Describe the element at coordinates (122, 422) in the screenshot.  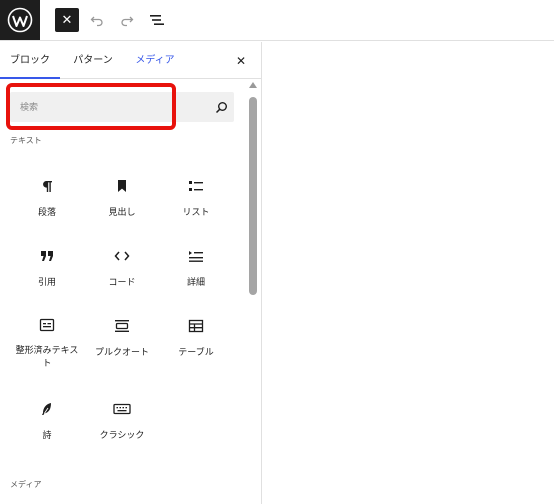
I see `block-classic: クラシック` at that location.